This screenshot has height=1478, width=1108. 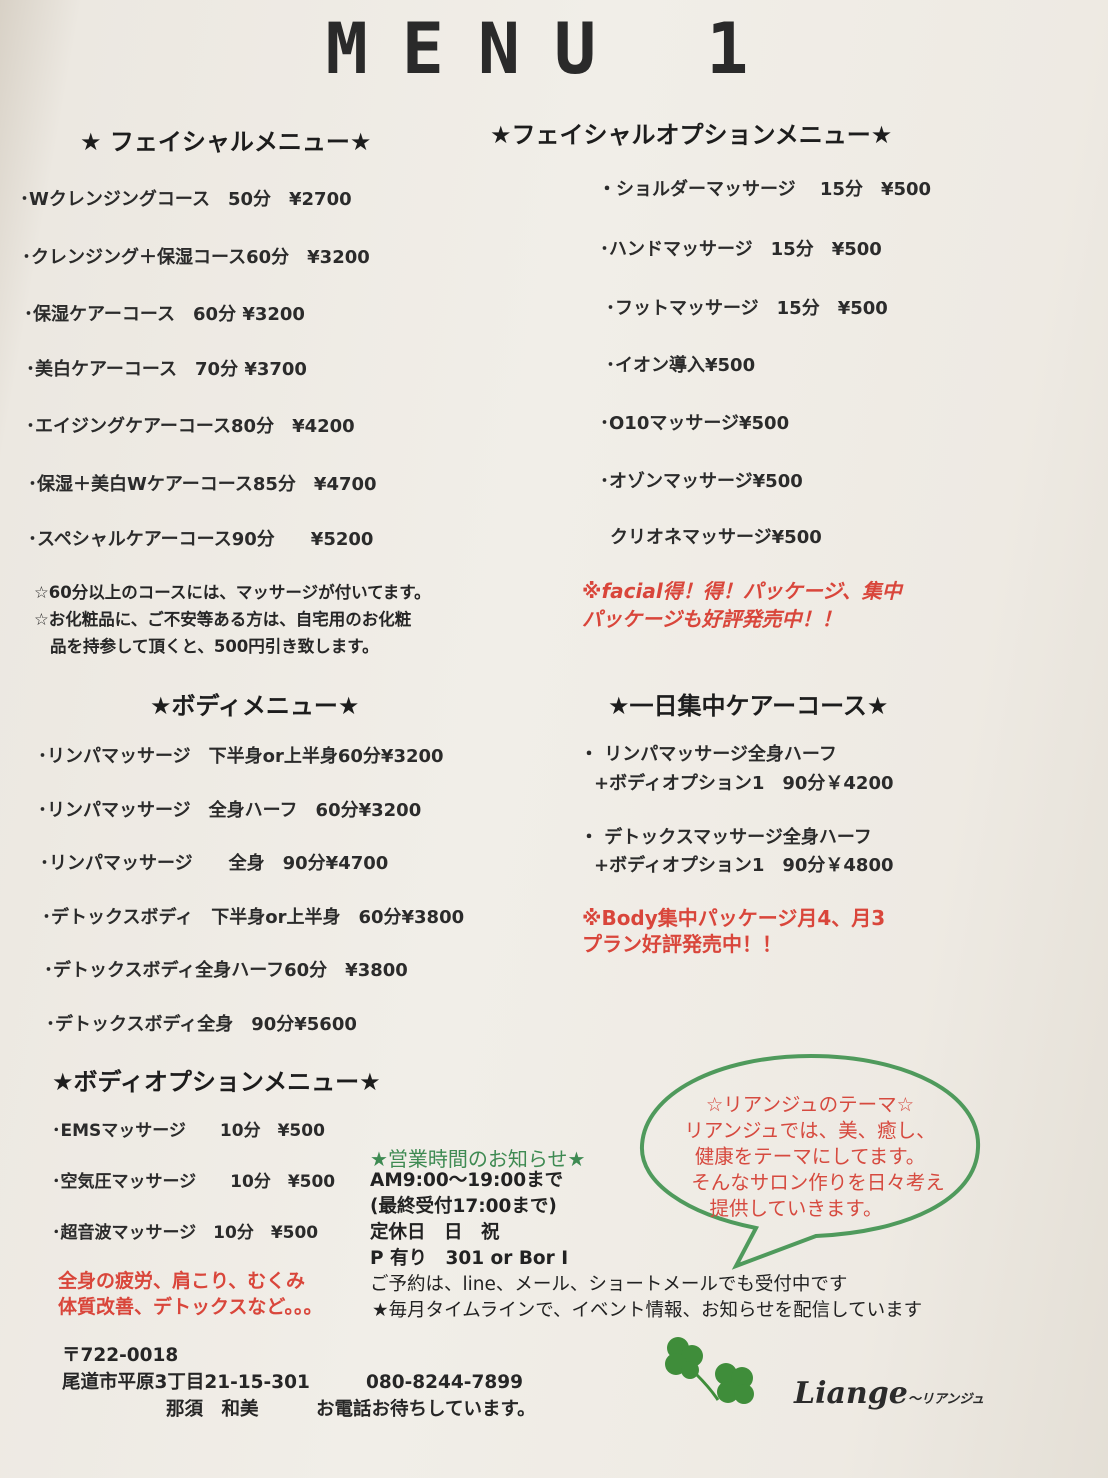 I want to click on intensive-course-heading: ★一日集中ケアーコース★, so click(x=748, y=706).